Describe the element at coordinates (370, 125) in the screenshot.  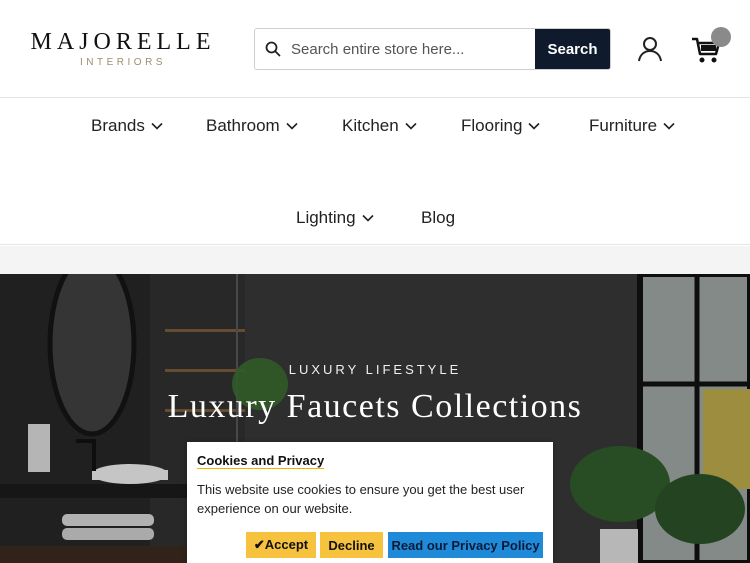
I see `nav-item-label: Kitchen` at that location.